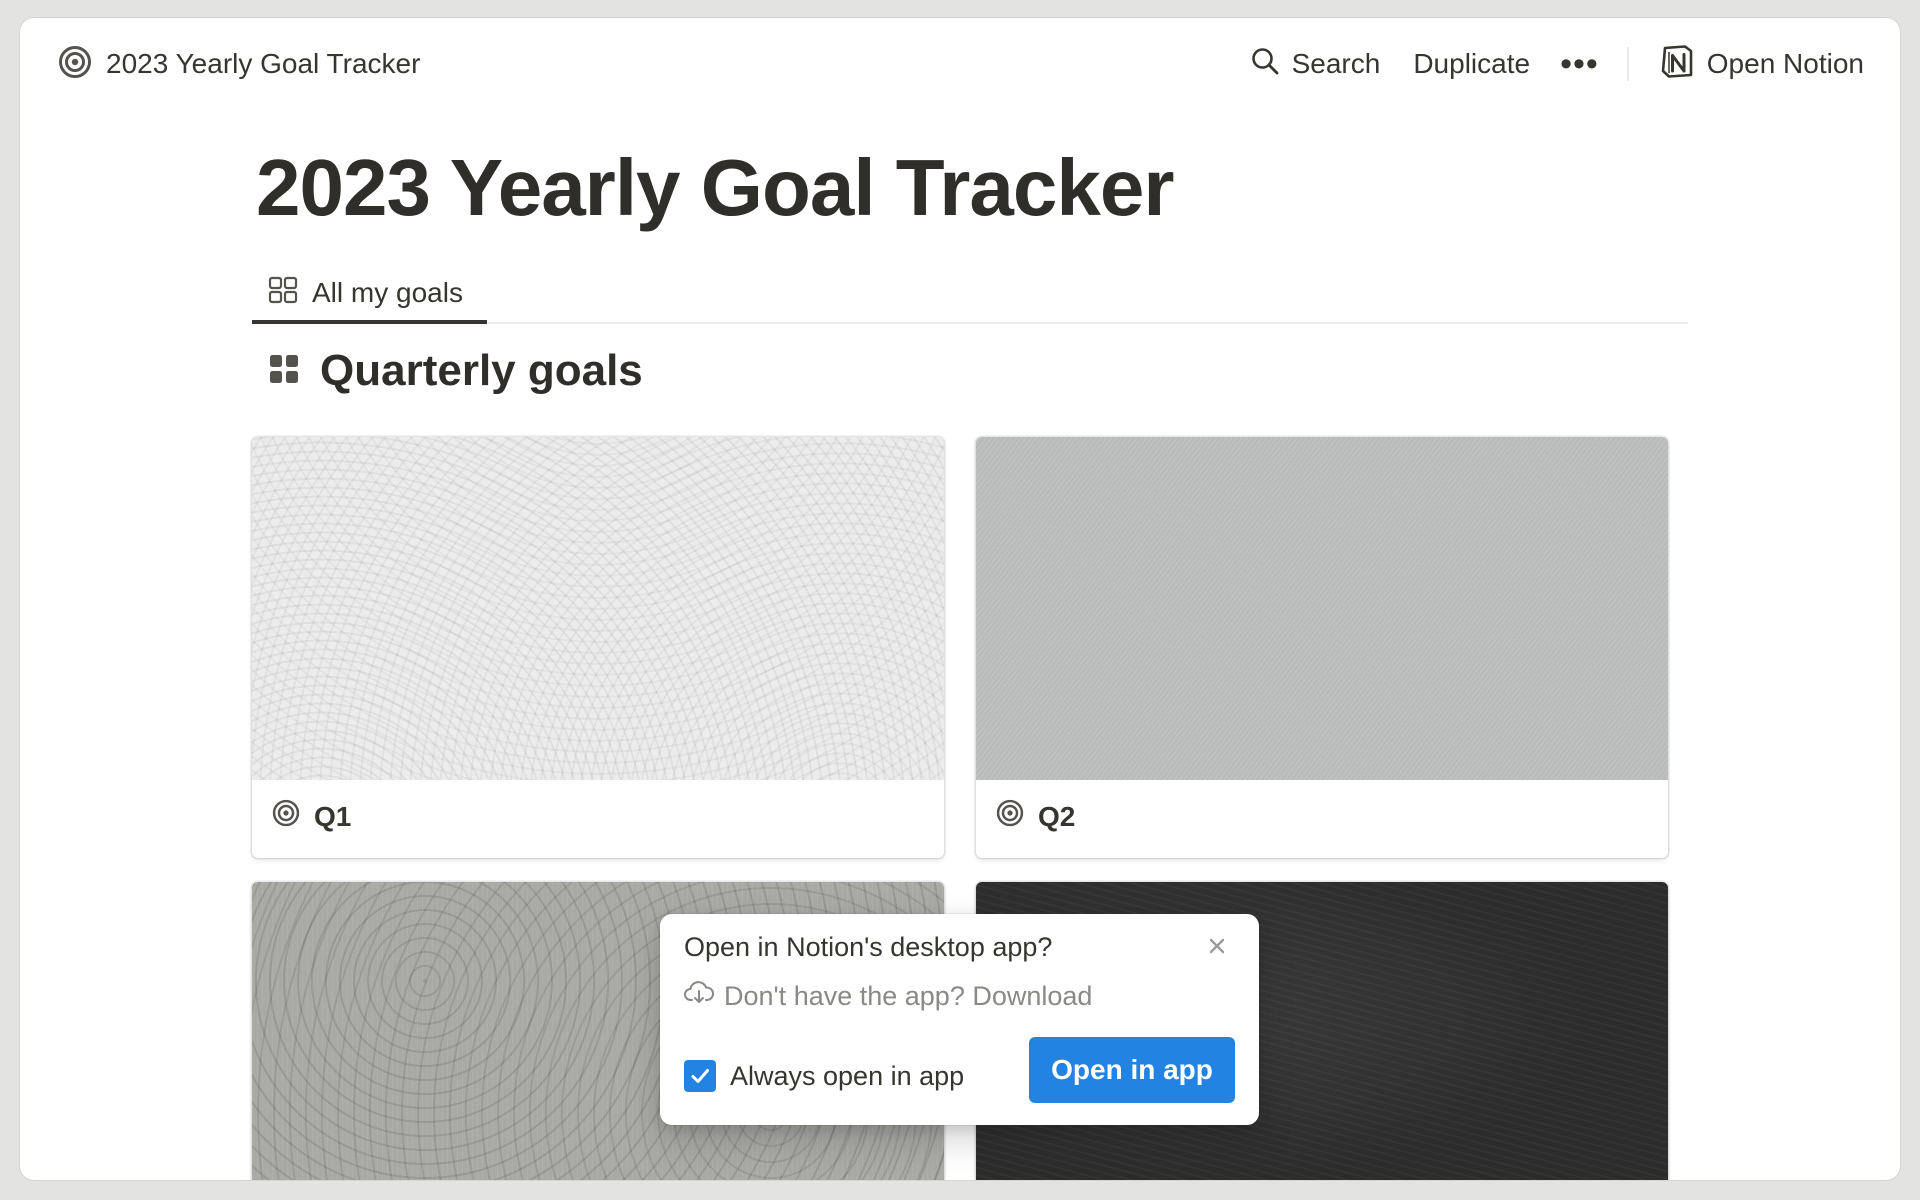 Image resolution: width=1920 pixels, height=1200 pixels. What do you see at coordinates (970, 294) in the screenshot?
I see `view-tabs: All my goals` at bounding box center [970, 294].